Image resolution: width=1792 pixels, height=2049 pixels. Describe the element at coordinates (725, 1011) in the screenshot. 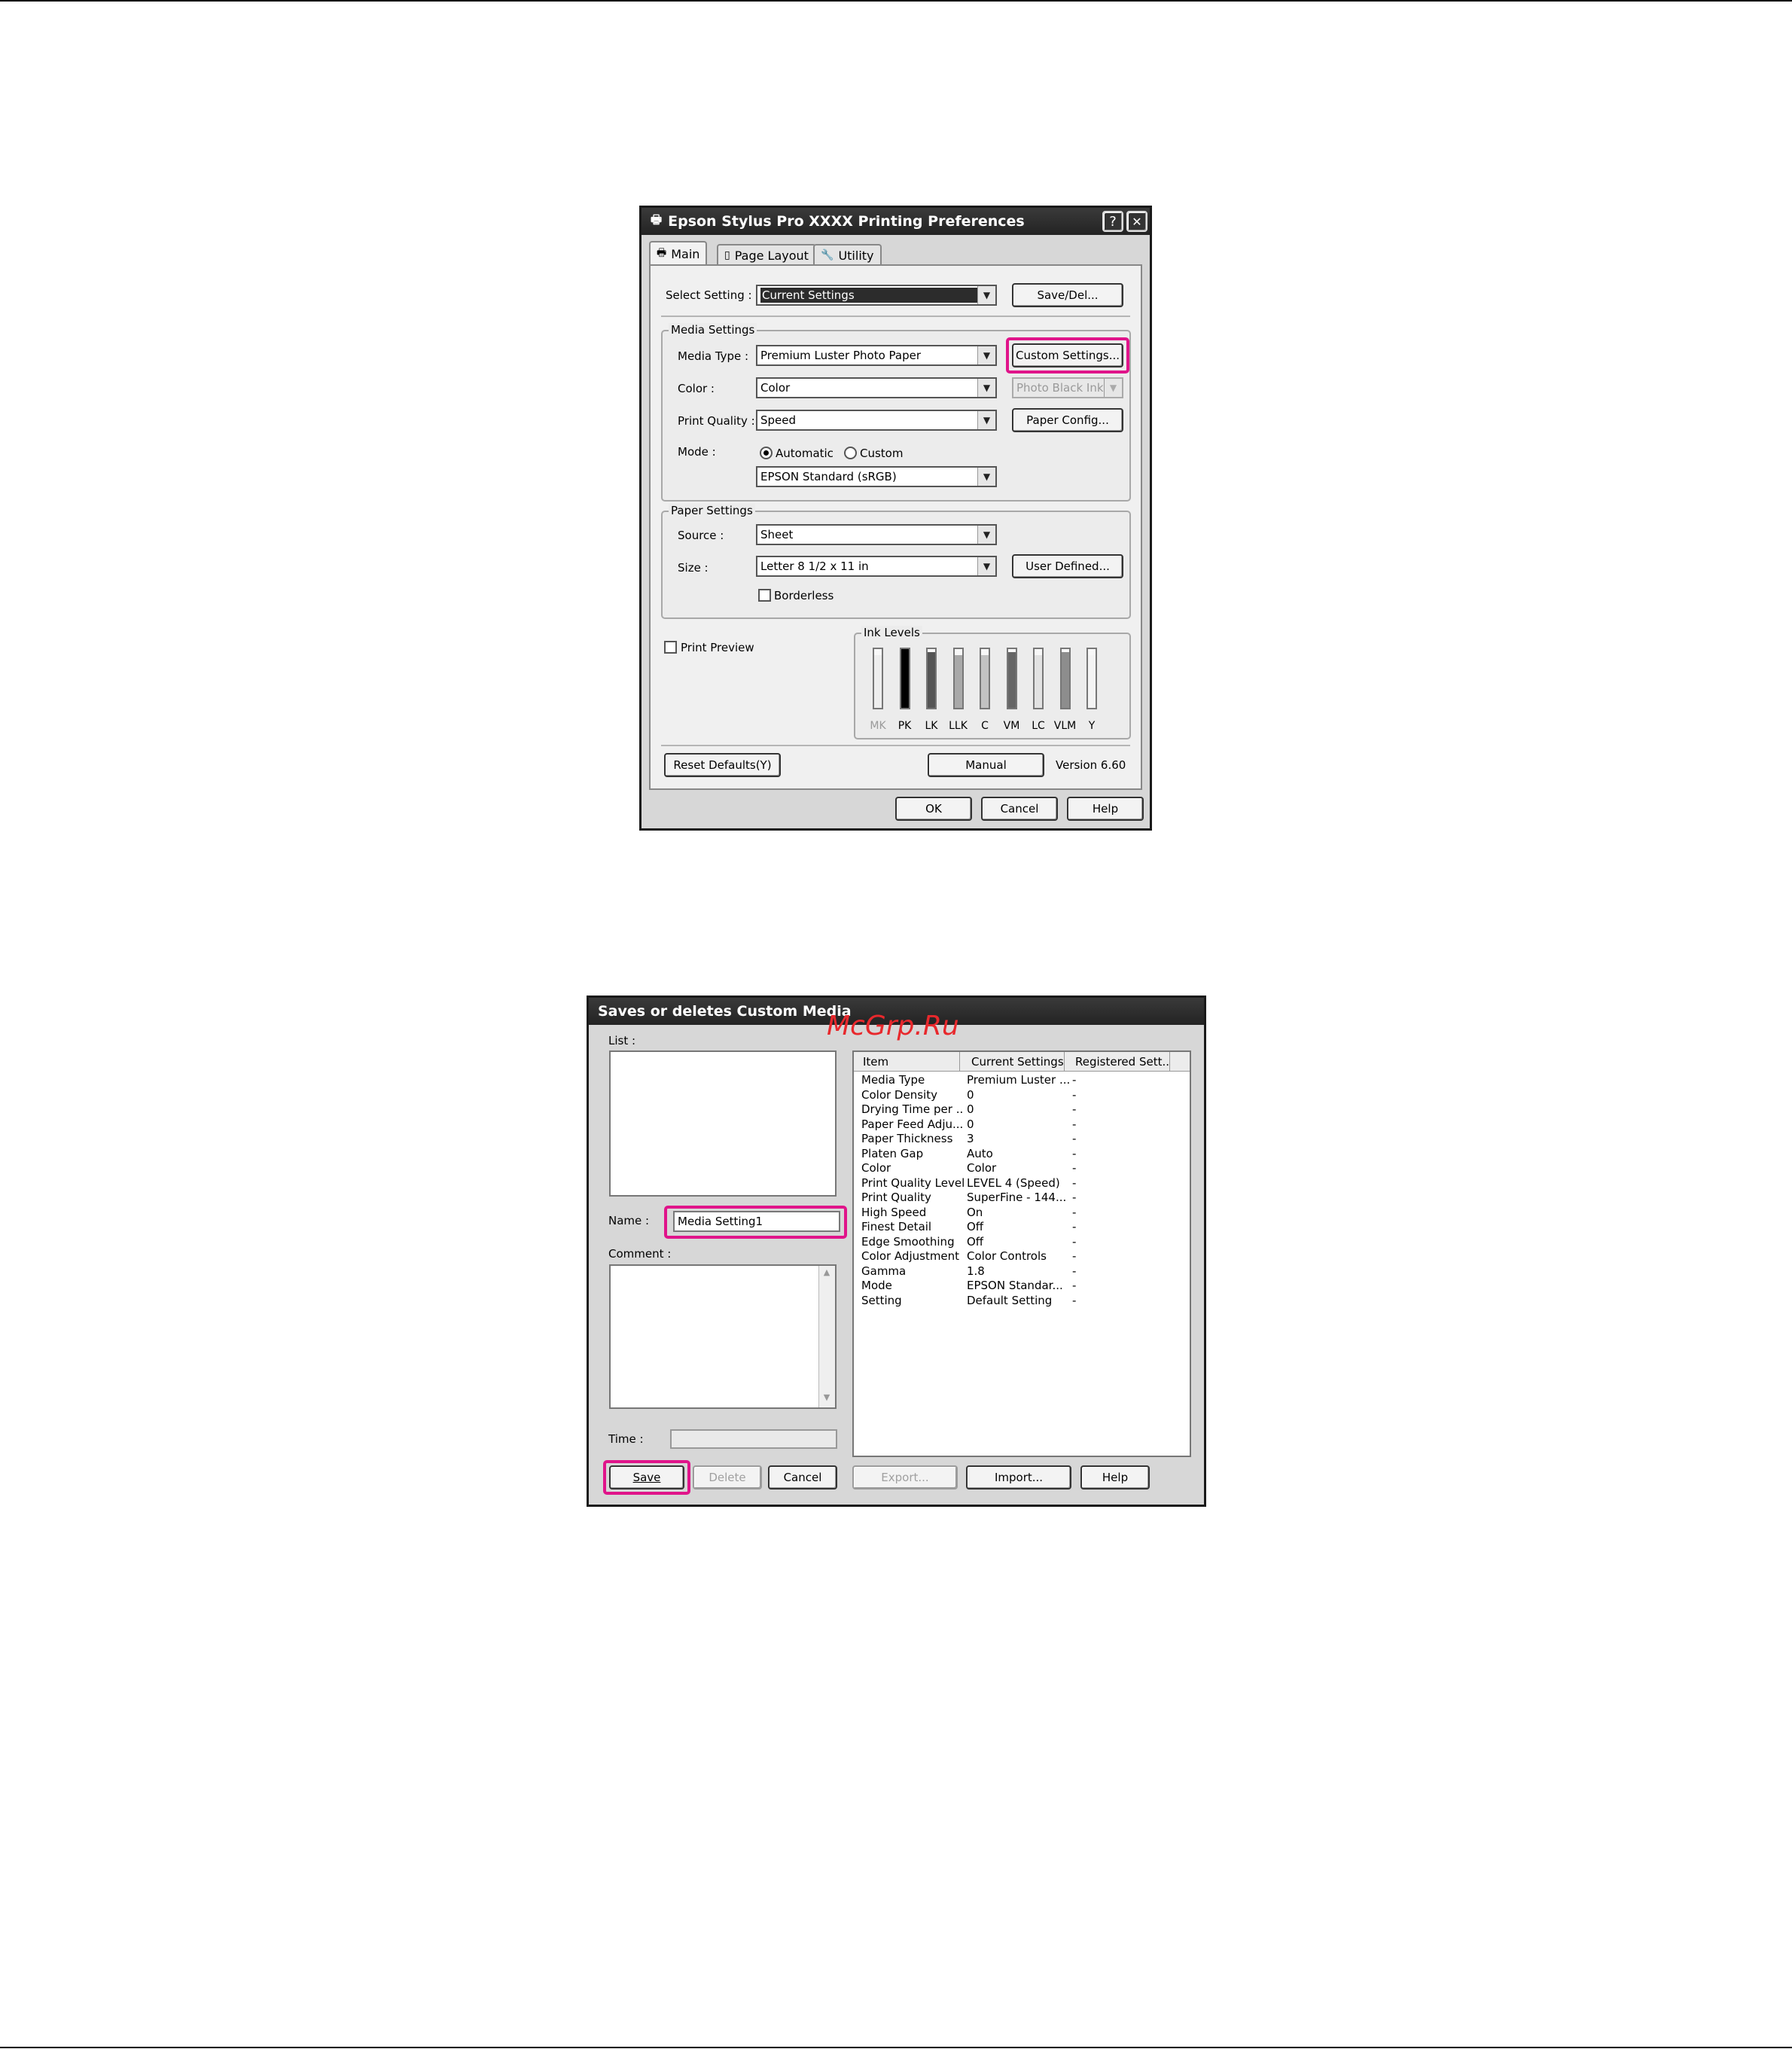

I see `custom-media-title: Saves or deletes Custom Media` at that location.